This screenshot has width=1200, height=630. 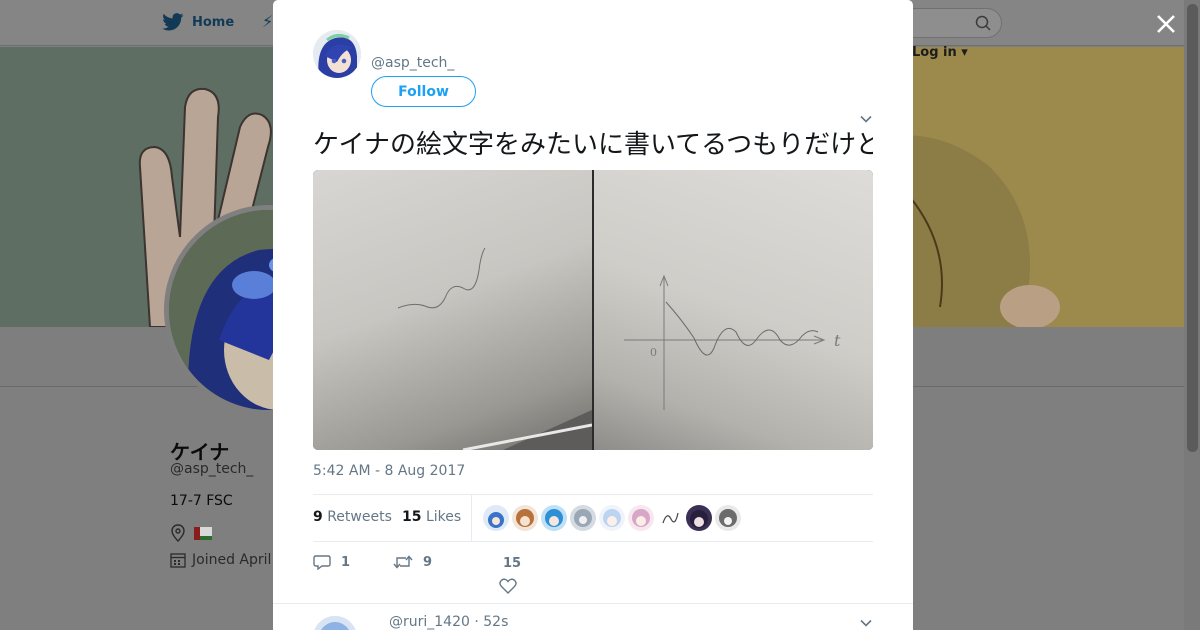 I want to click on tweet-stats: 9 Retweets 15 Likes, so click(x=593, y=518).